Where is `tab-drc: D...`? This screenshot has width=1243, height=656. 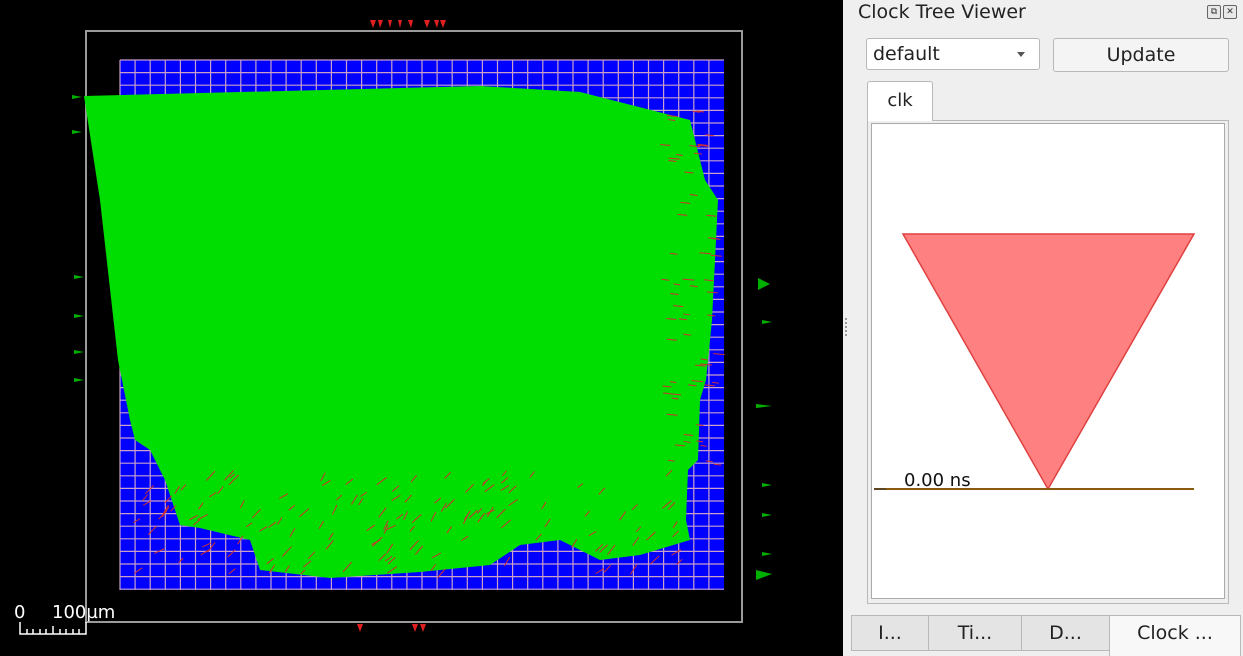 tab-drc: D... is located at coordinates (1065, 633).